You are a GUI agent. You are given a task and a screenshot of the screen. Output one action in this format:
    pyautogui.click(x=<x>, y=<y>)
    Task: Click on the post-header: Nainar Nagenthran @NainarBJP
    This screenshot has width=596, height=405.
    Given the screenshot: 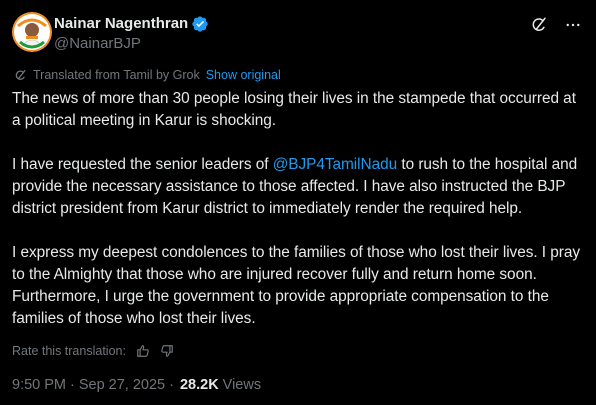 What is the action you would take?
    pyautogui.click(x=298, y=34)
    